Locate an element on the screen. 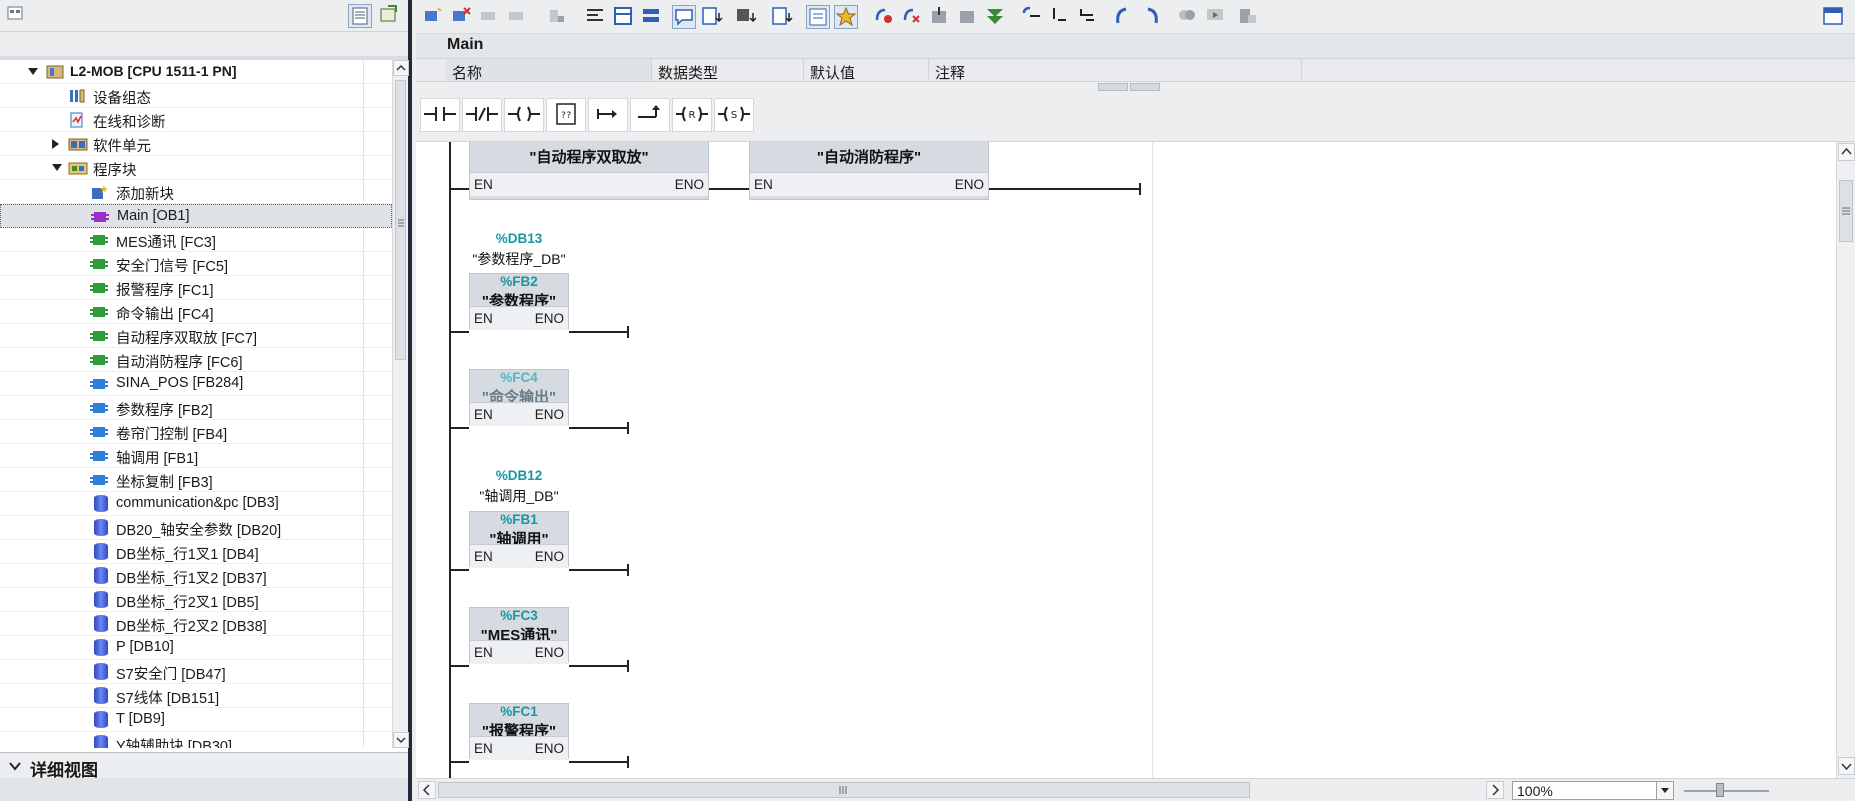 This screenshot has width=1855, height=801. tree-item-main-ob1: Main [OB1] is located at coordinates (196, 216).